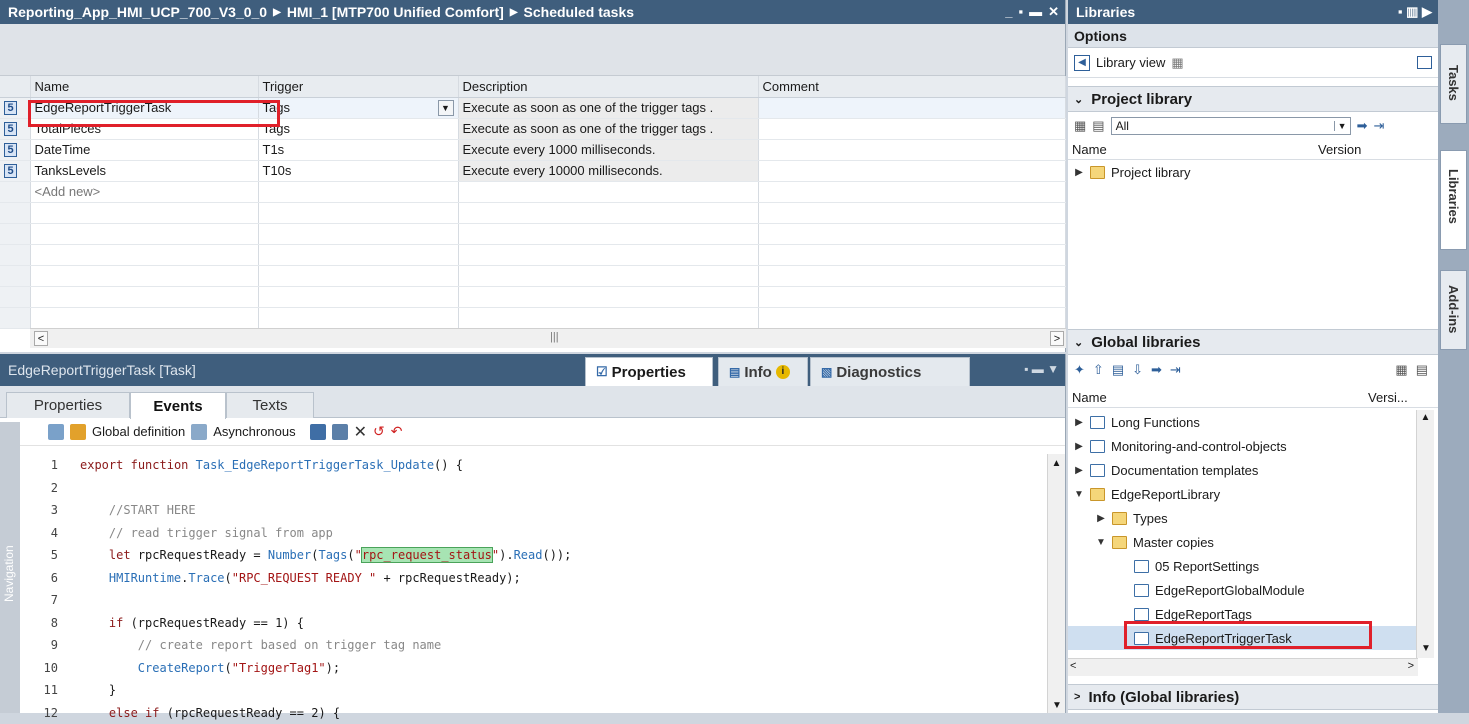  I want to click on breadcrumb-page: Scheduled tasks, so click(579, 12).